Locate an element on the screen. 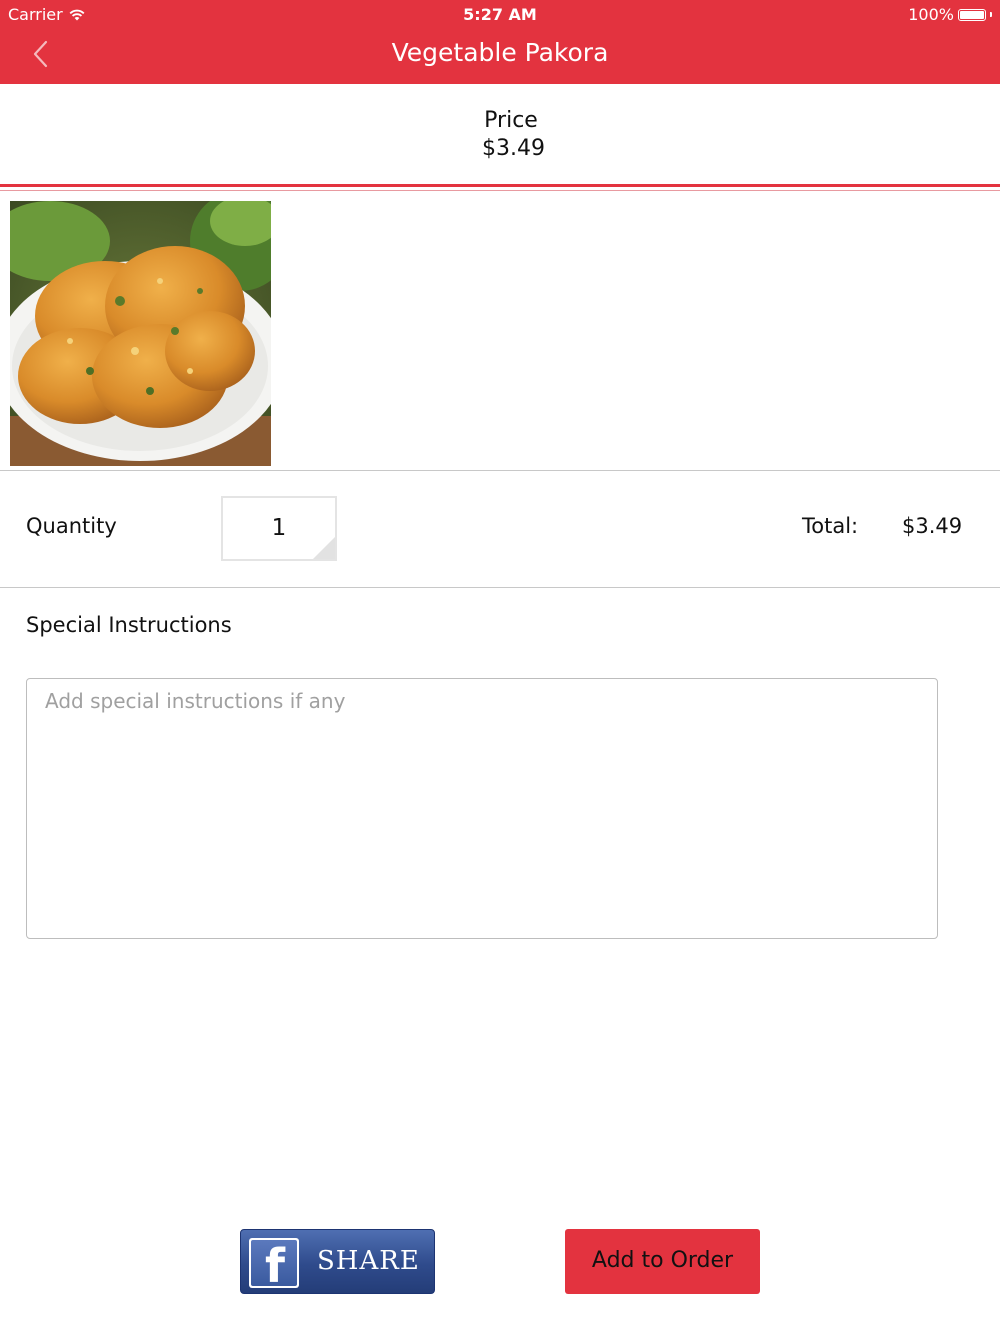 The image size is (1000, 1334). pakora-illustration is located at coordinates (140, 333).